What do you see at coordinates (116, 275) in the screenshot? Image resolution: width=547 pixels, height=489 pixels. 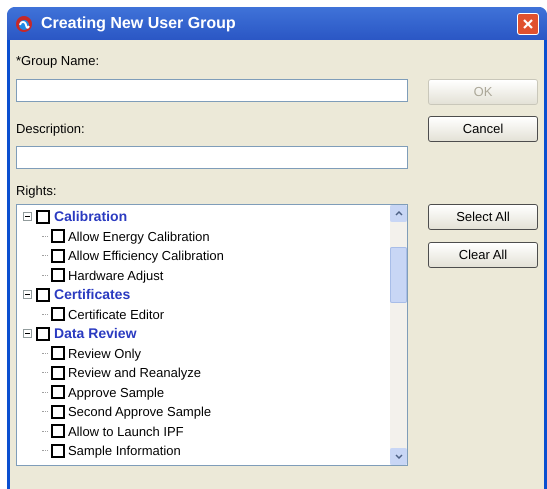 I see `tree-item-label: Hardware Adjust` at bounding box center [116, 275].